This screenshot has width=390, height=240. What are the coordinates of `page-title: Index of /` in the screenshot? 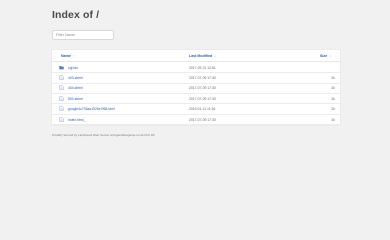 It's located at (76, 15).